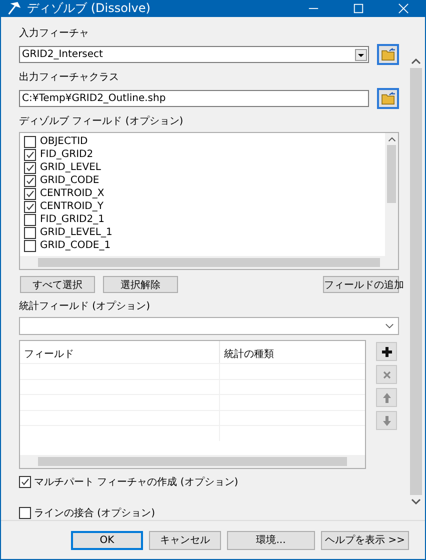 The image size is (426, 560). What do you see at coordinates (358, 8) in the screenshot?
I see `maximize-icon` at bounding box center [358, 8].